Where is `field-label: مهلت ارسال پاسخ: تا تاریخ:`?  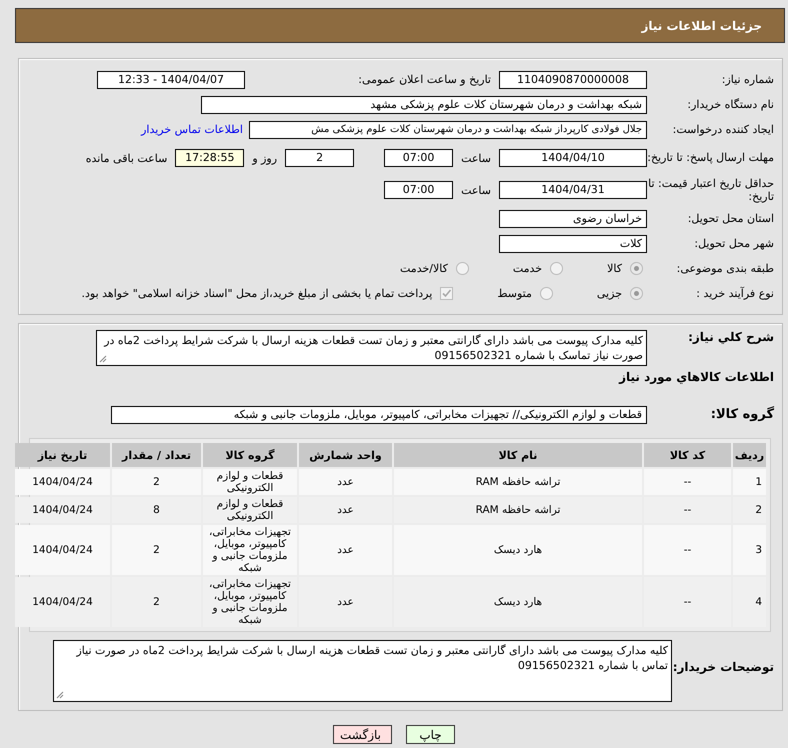
field-label: مهلت ارسال پاسخ: تا تاریخ: is located at coordinates (711, 158).